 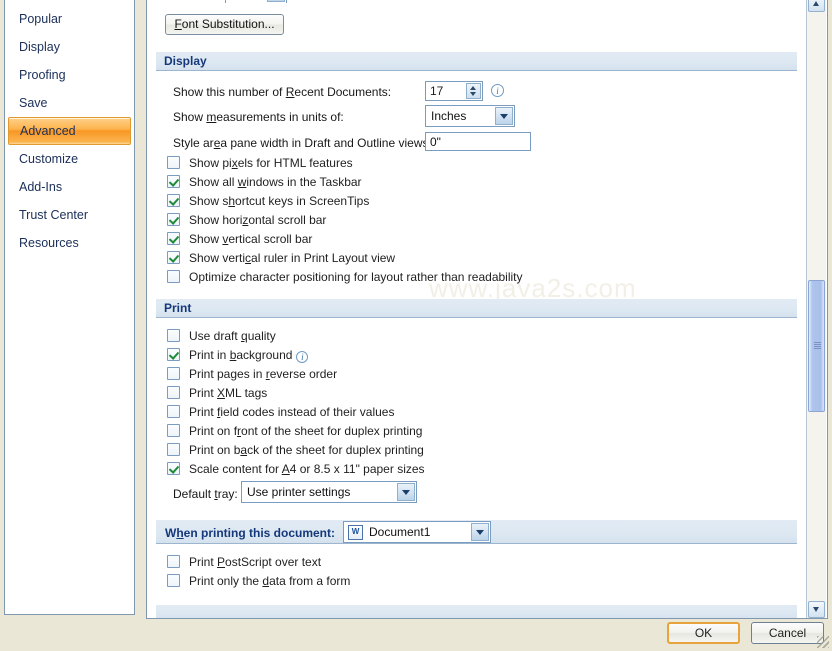 What do you see at coordinates (39, 47) in the screenshot?
I see `sidebar-item-label: Display` at bounding box center [39, 47].